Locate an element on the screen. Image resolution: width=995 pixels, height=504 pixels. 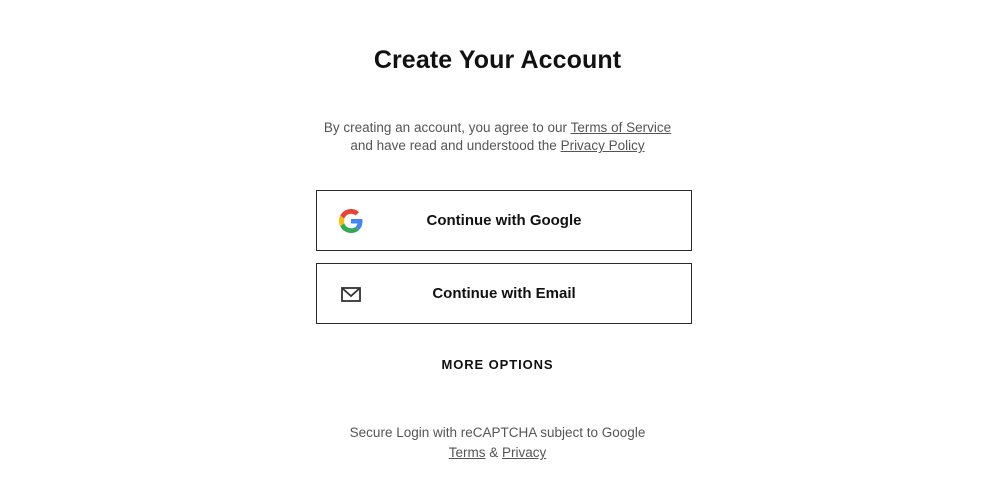
continue-with-email-button: Continue with Email is located at coordinates (504, 293).